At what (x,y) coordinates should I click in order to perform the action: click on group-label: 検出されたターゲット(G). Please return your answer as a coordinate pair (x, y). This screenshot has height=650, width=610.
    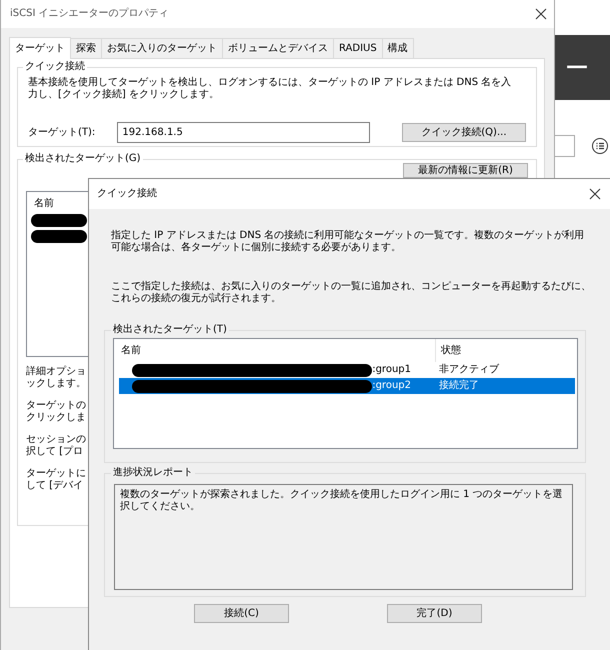
    Looking at the image, I should click on (83, 159).